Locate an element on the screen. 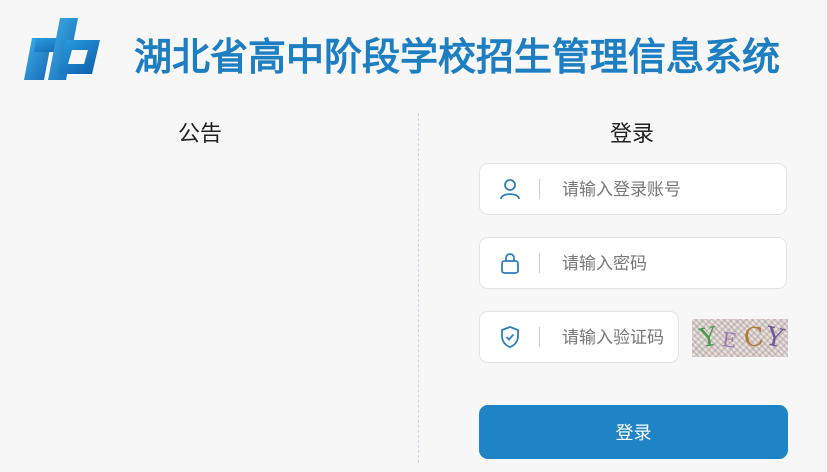  panel-divider is located at coordinates (418, 288).